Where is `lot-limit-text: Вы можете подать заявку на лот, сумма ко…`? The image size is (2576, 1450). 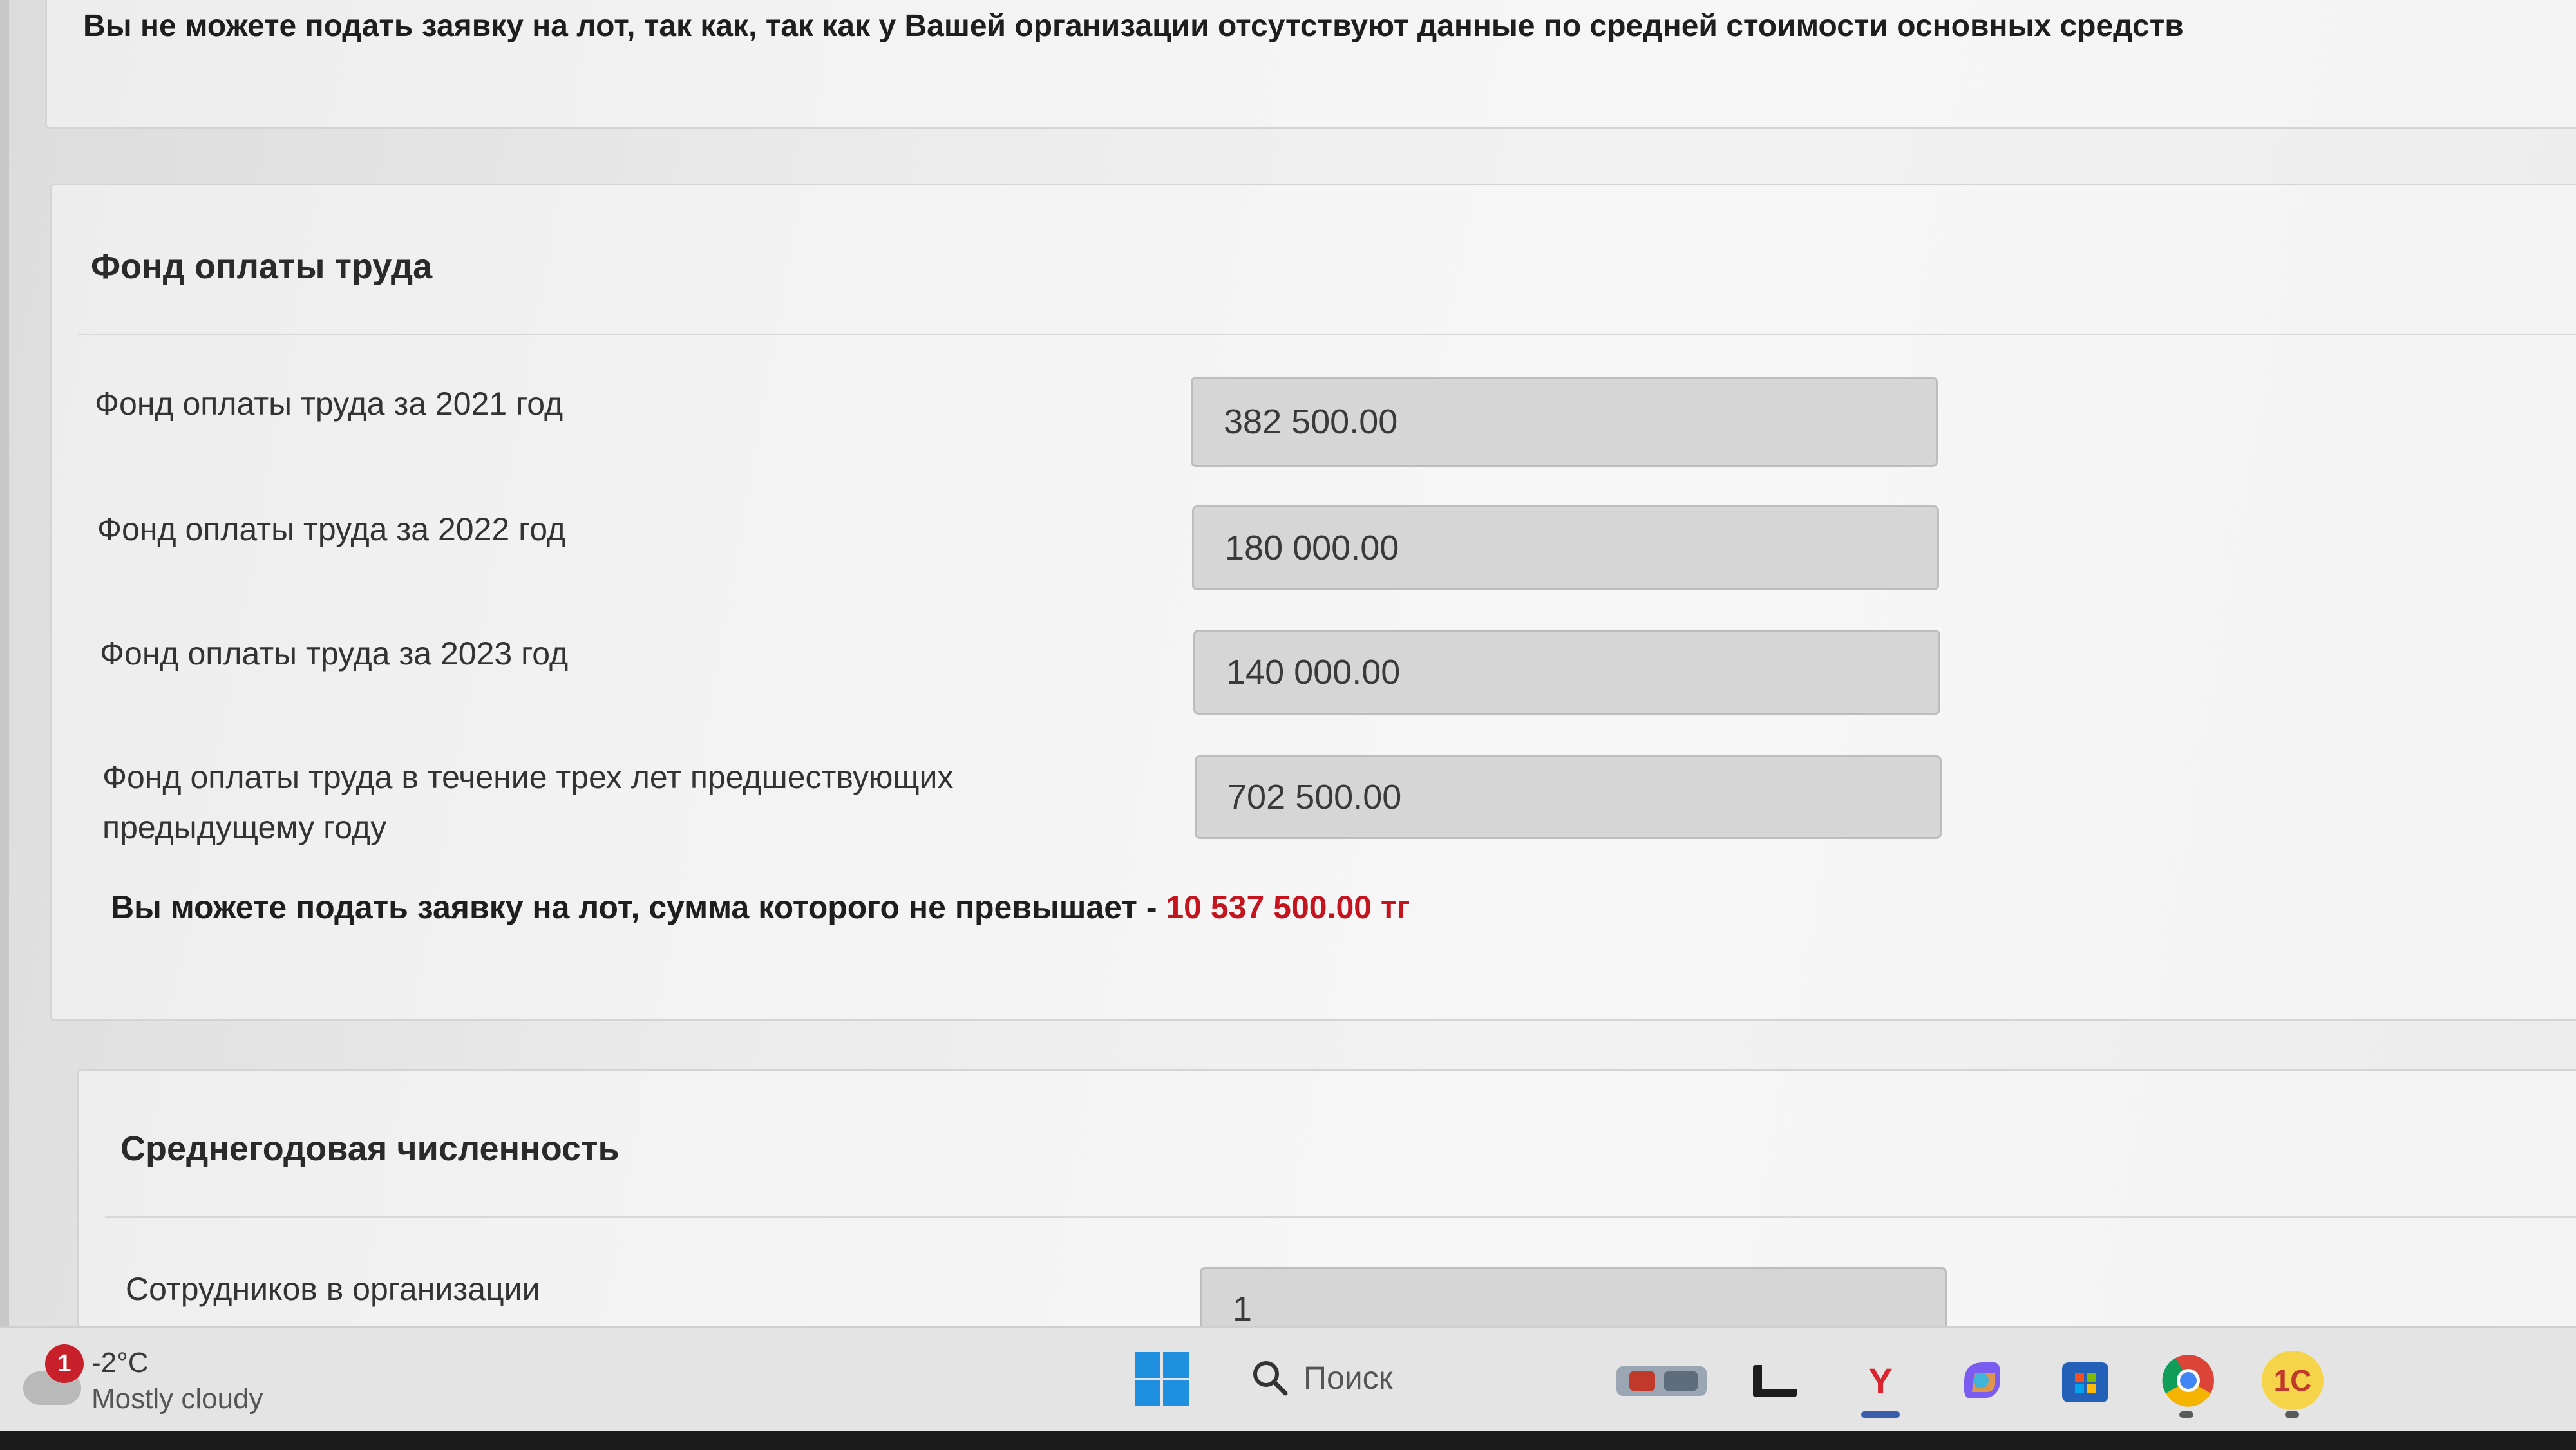
lot-limit-text: Вы можете подать заявку на лот, сумма ко… is located at coordinates (638, 907).